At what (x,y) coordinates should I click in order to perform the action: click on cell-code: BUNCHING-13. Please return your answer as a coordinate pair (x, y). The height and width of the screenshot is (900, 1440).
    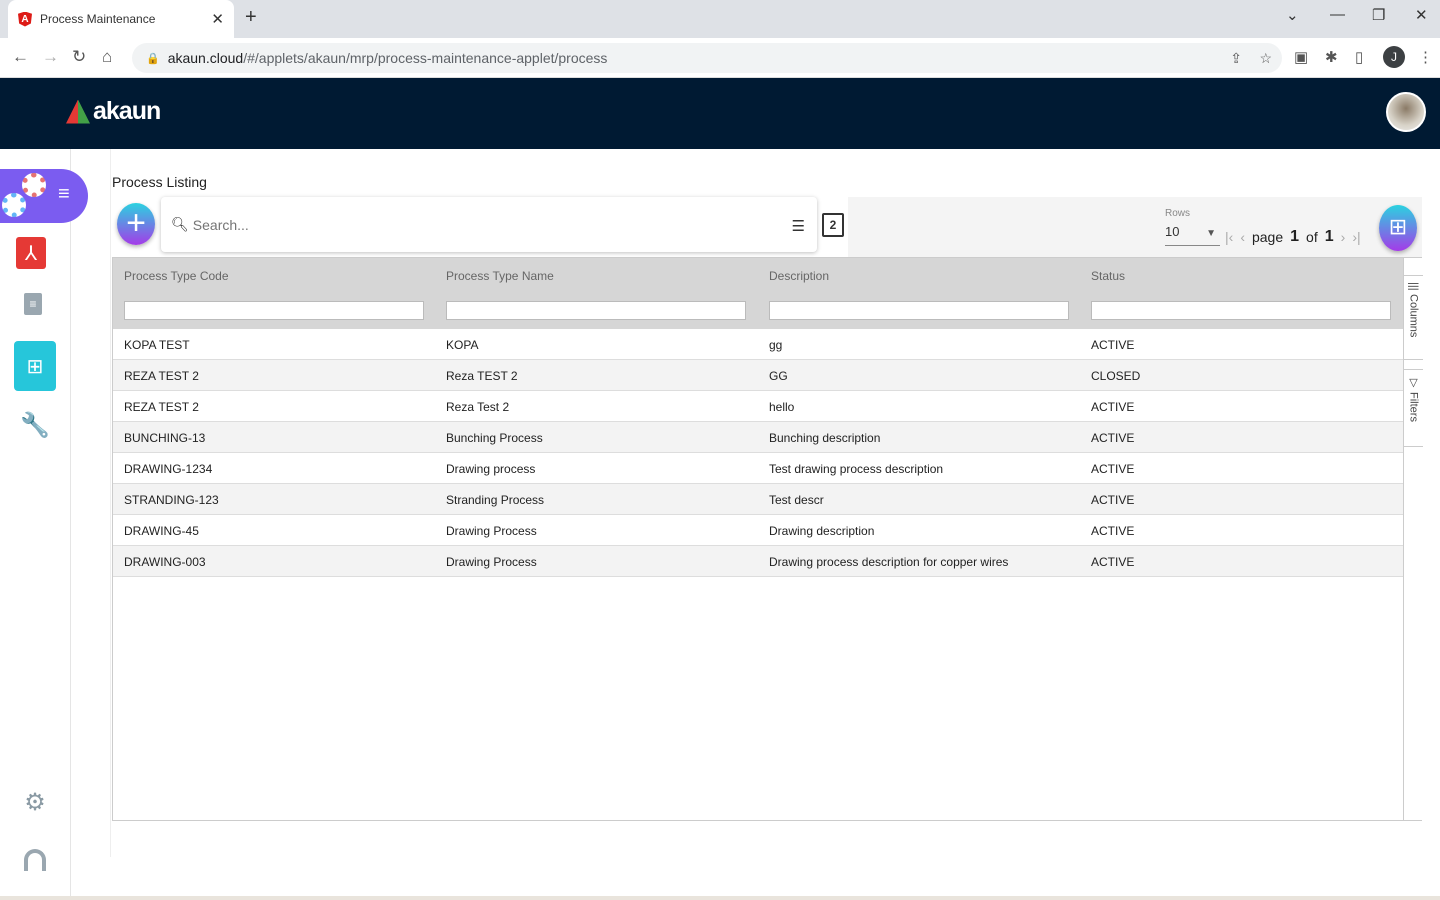
    Looking at the image, I should click on (165, 438).